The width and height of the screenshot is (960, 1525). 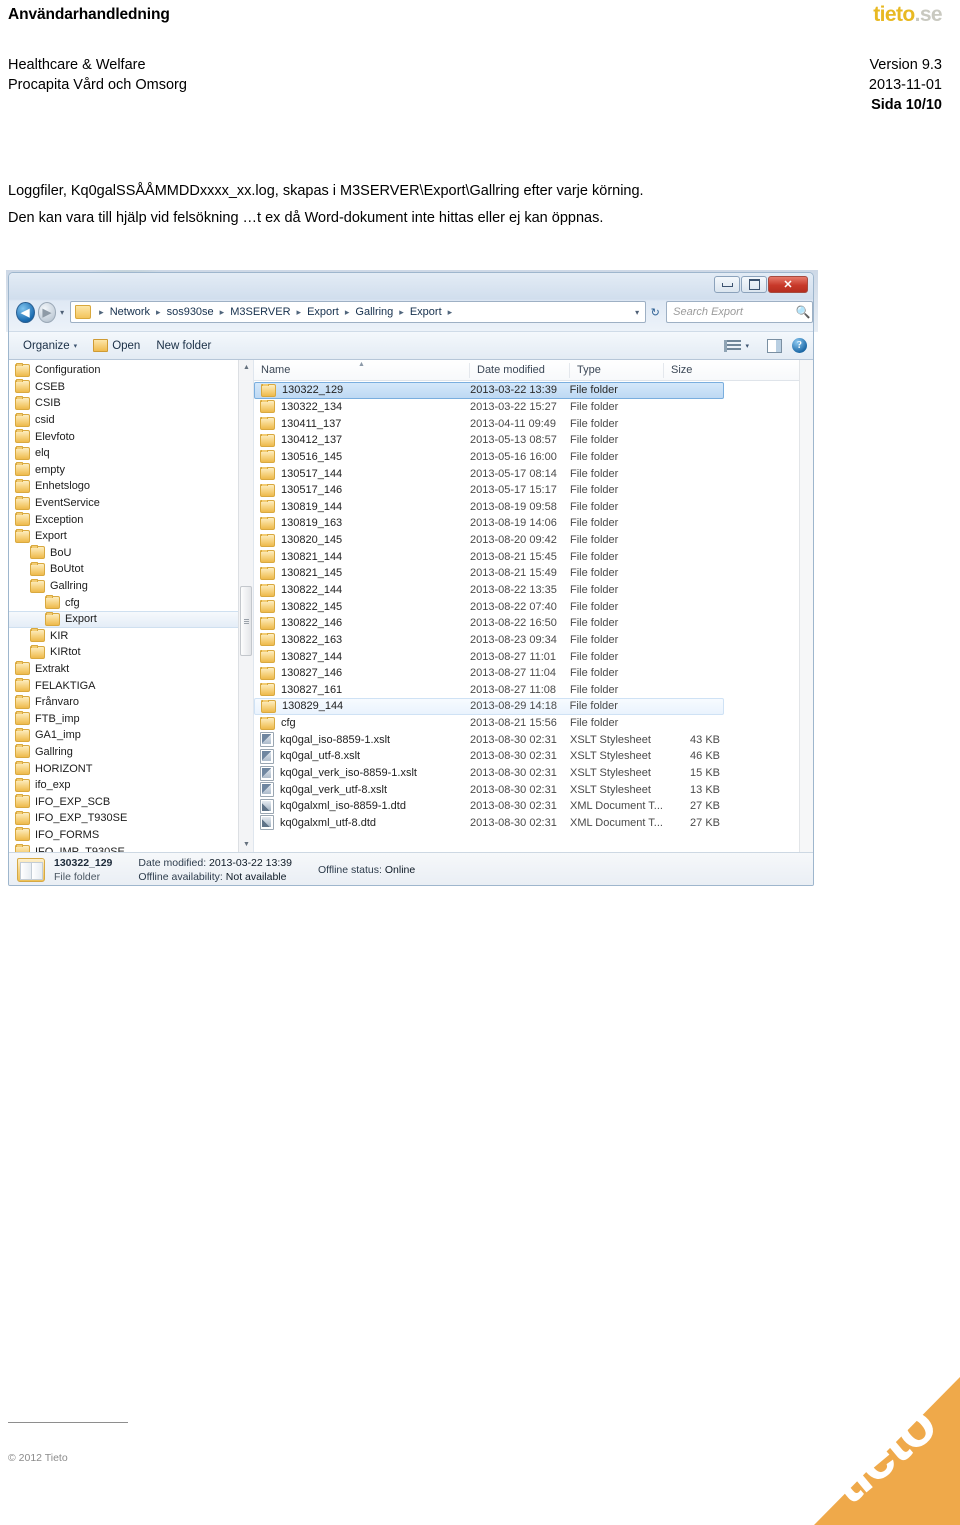 What do you see at coordinates (183, 345) in the screenshot?
I see `new-folder-button: New folder` at bounding box center [183, 345].